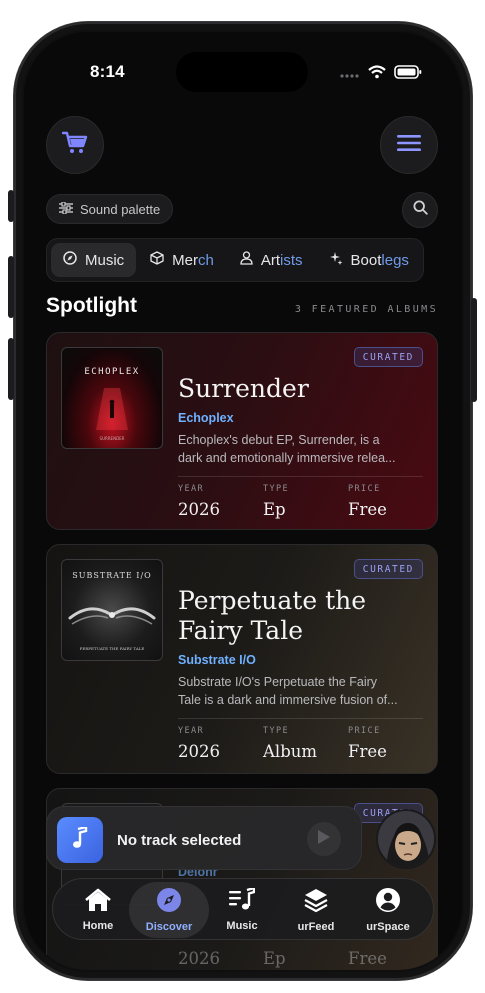 This screenshot has height=993, width=485. I want to click on tab-bootlegs: Bootlegs, so click(369, 260).